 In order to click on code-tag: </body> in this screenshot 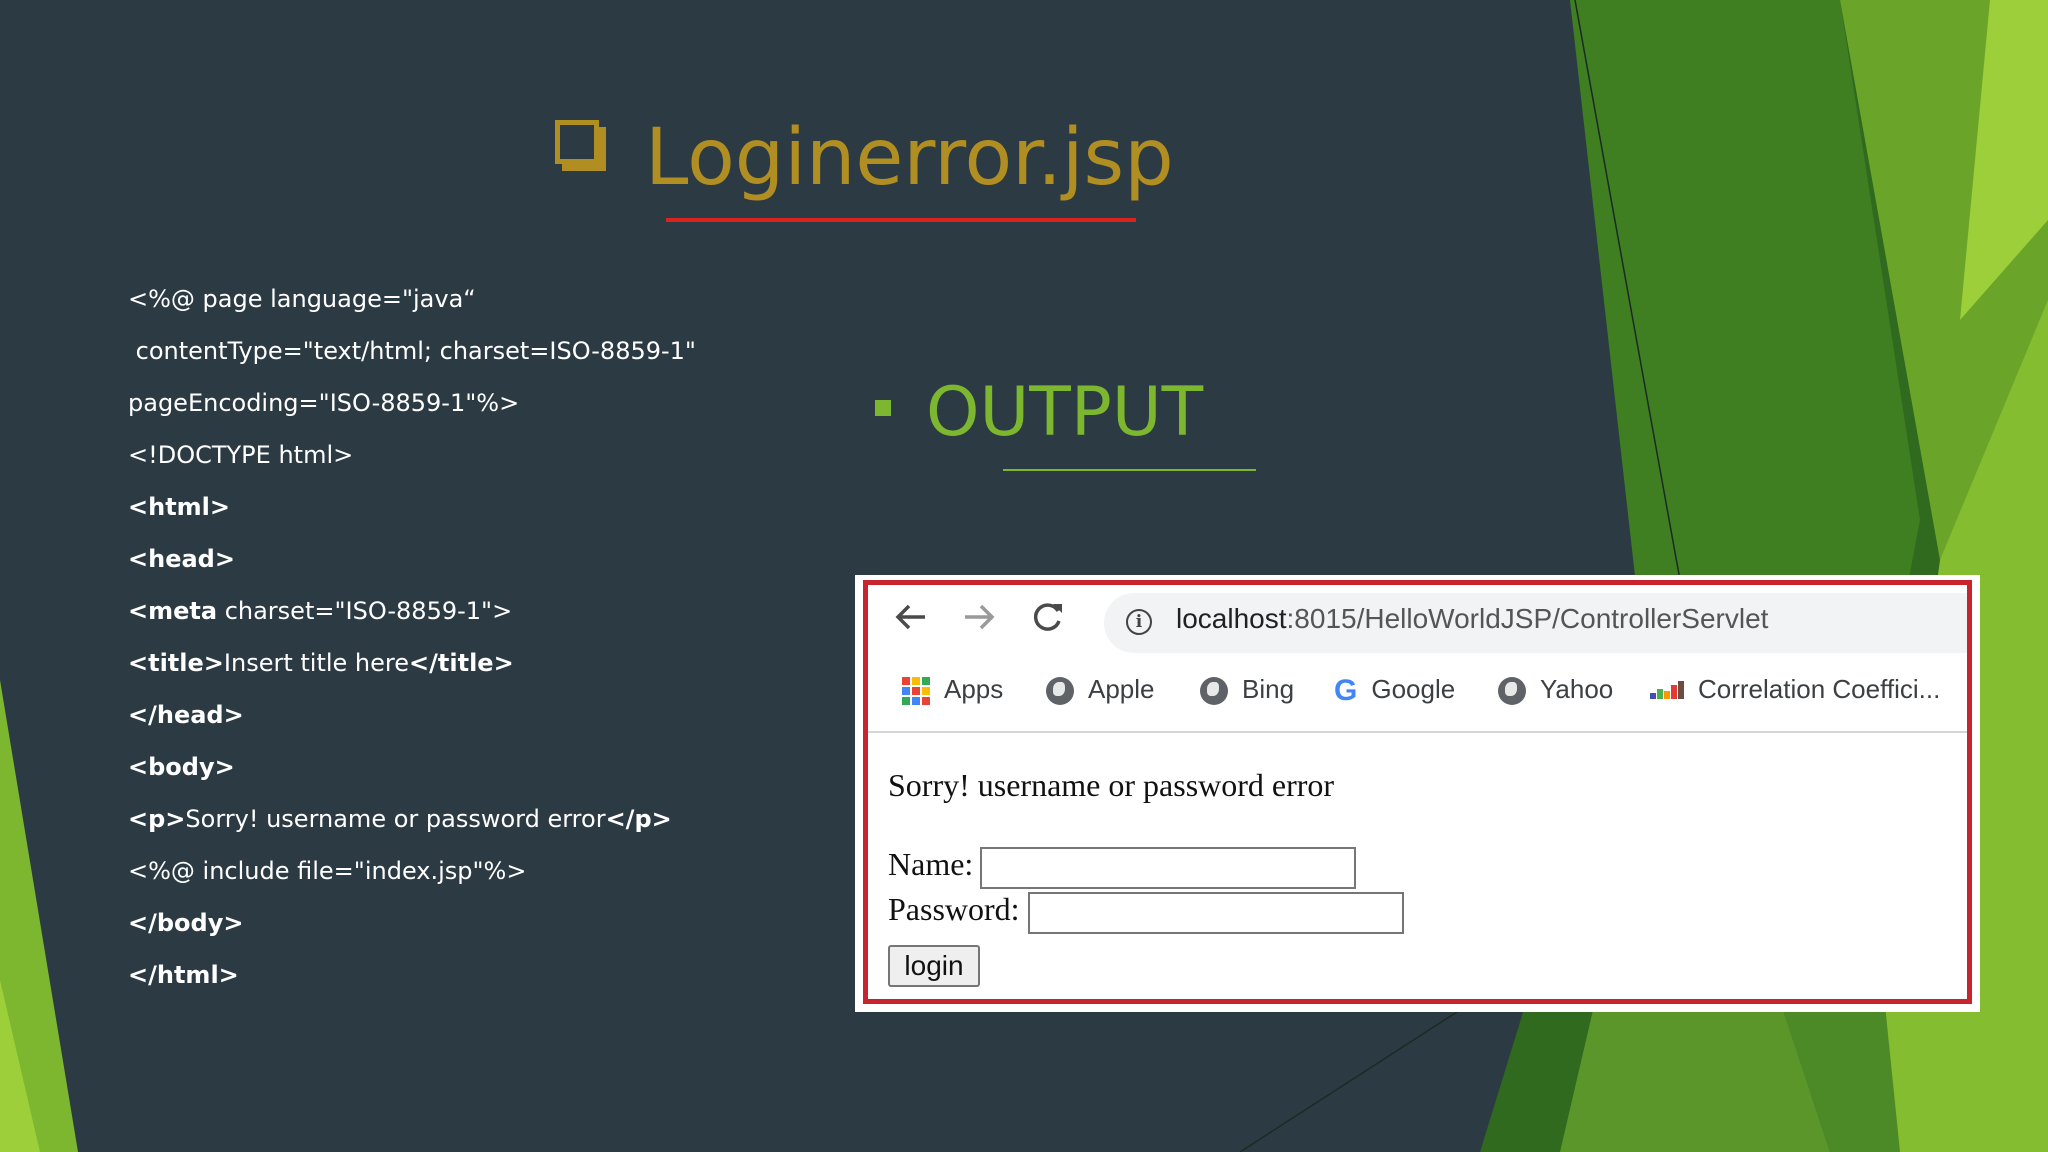, I will do `click(186, 923)`.